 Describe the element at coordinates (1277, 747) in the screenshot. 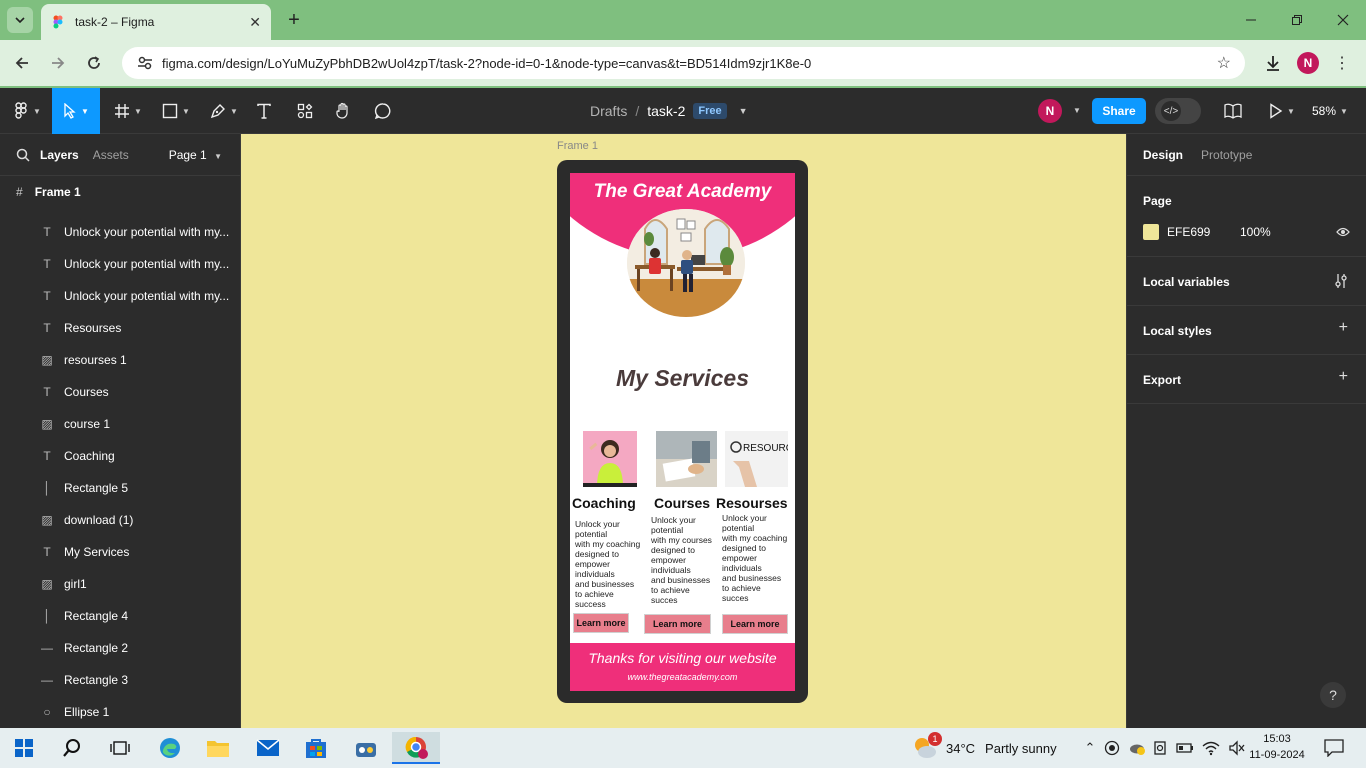

I see `system-clock: 15:03 11-09-2024` at that location.